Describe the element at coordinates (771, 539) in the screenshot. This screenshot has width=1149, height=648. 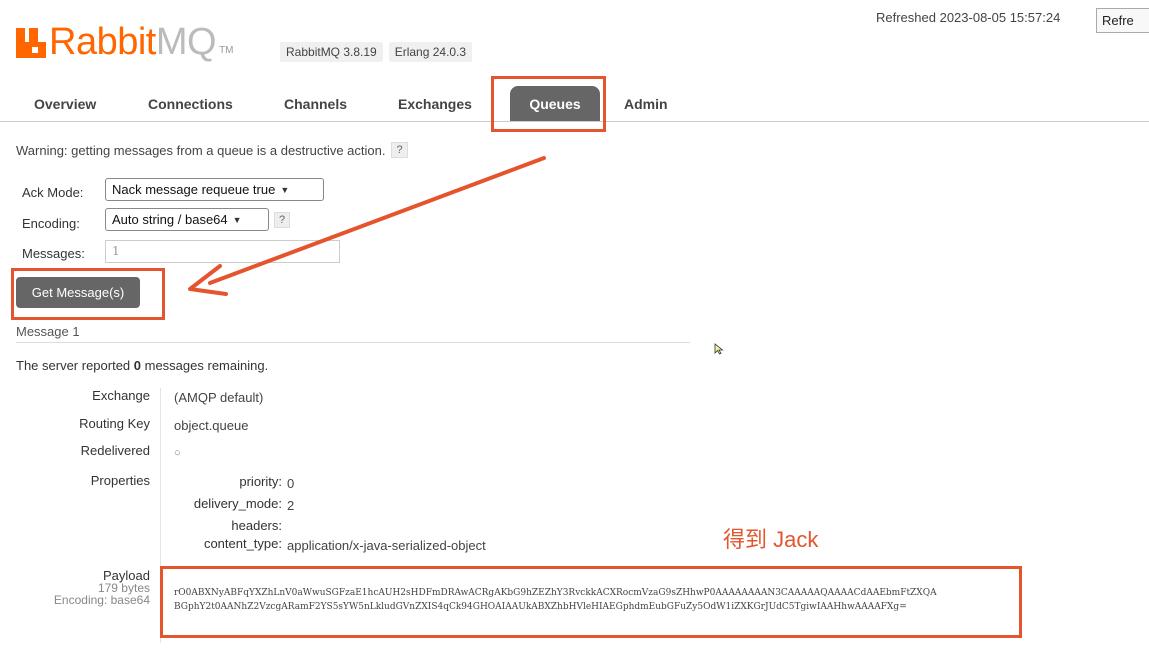
I see `annotation-note: 得到 Jack` at that location.